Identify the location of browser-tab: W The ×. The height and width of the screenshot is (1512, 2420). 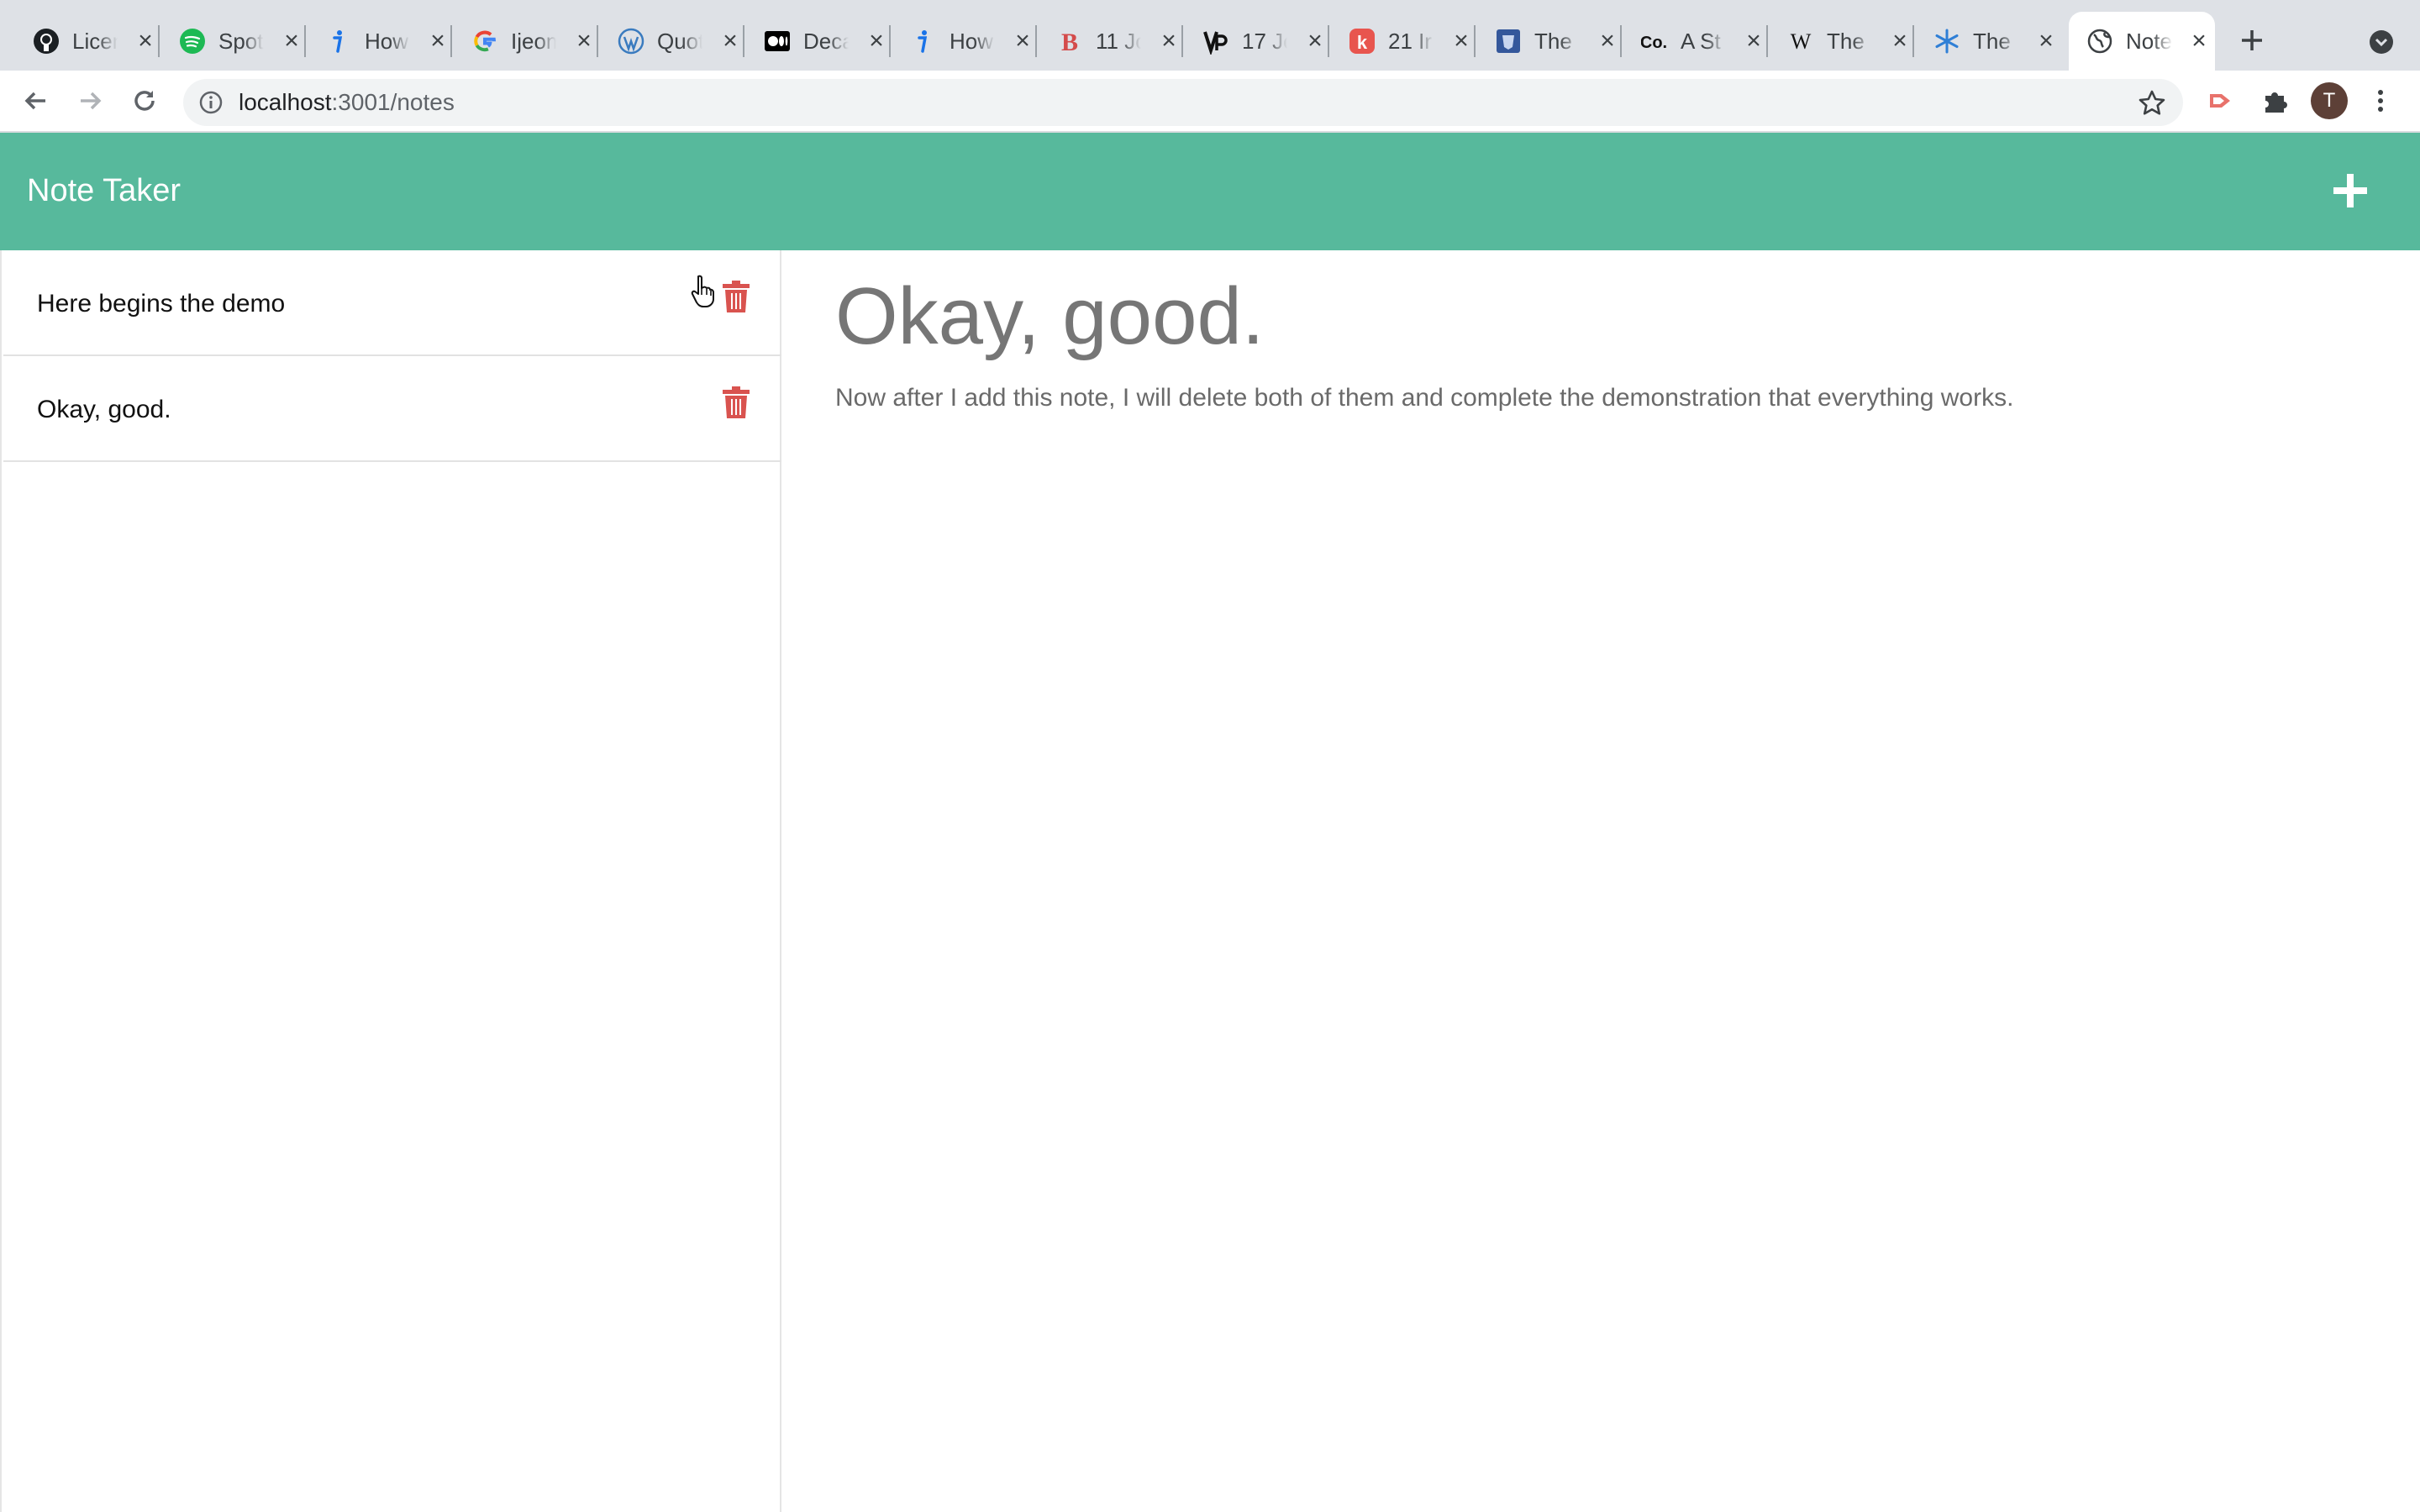
(1842, 41).